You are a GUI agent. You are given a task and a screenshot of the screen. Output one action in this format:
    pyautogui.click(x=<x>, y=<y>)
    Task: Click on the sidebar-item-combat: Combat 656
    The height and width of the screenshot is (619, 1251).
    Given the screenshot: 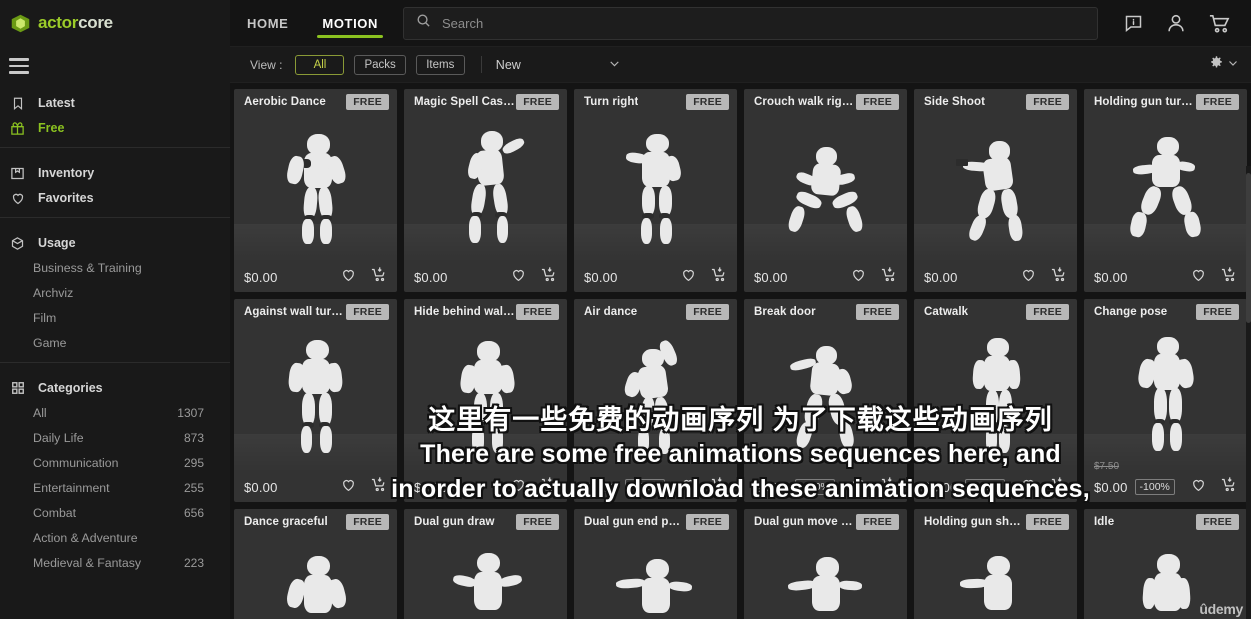 What is the action you would take?
    pyautogui.click(x=115, y=513)
    